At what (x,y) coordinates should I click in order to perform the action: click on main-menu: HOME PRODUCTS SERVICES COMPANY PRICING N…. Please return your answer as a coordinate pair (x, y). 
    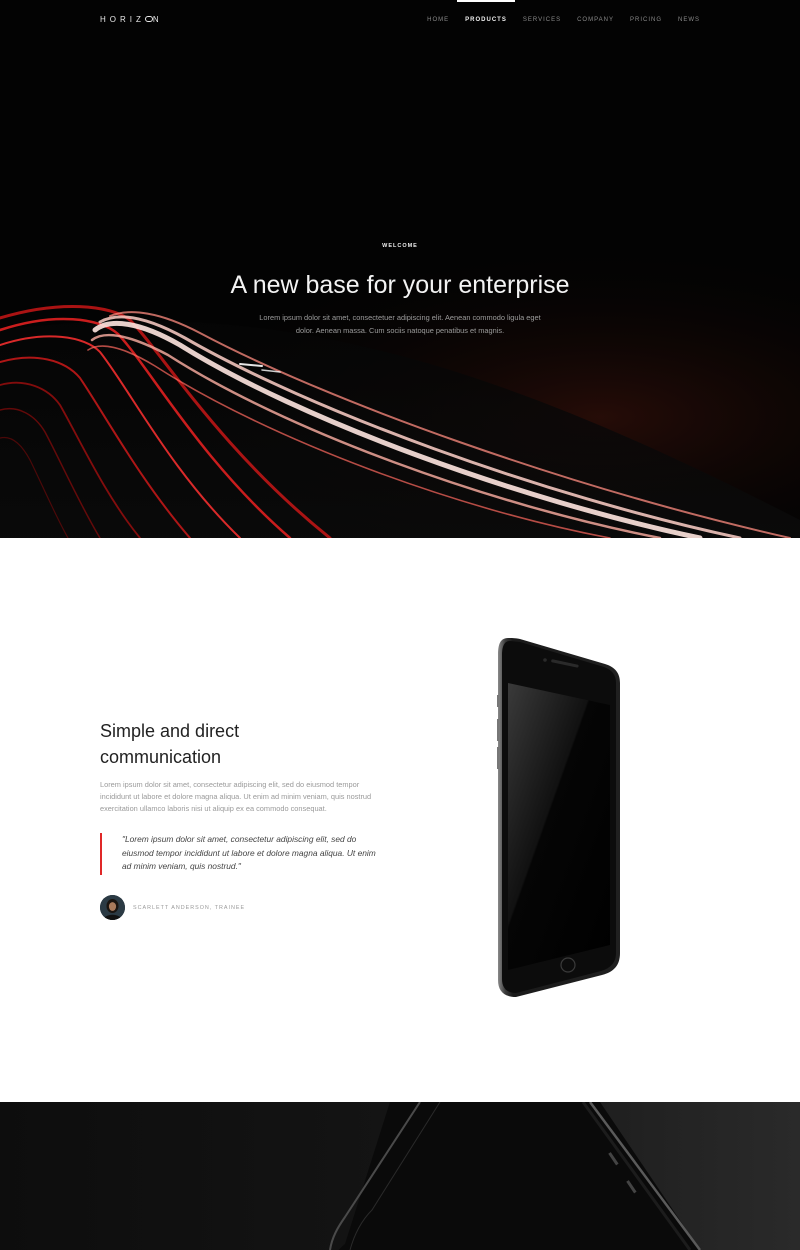
    Looking at the image, I should click on (555, 20).